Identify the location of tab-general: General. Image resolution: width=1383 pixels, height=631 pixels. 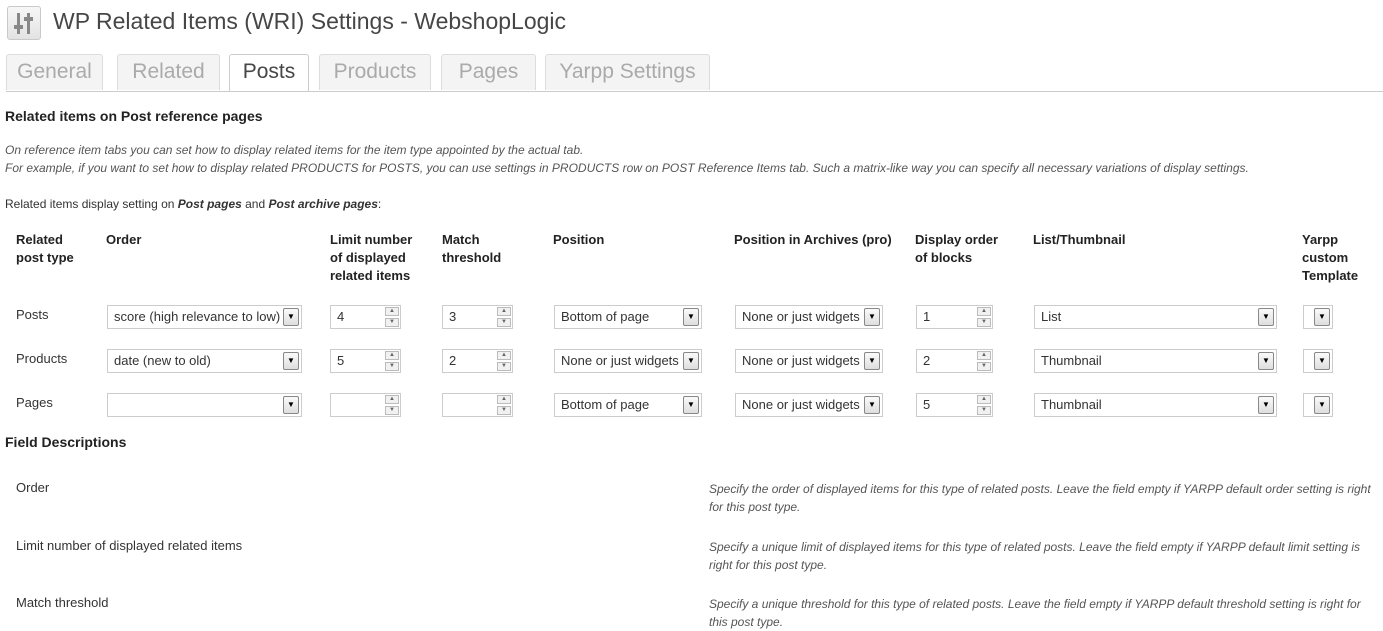
(54, 72).